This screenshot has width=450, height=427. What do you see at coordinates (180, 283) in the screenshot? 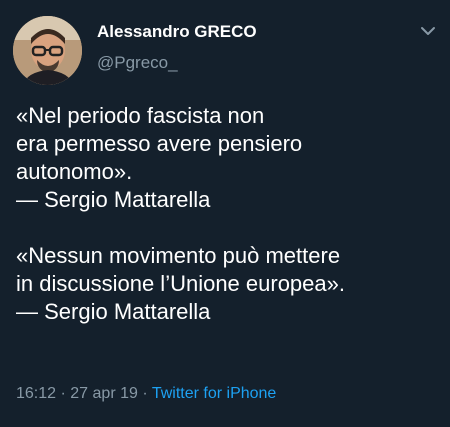
I see `tweet-line: in discussione l’Unione europea».` at bounding box center [180, 283].